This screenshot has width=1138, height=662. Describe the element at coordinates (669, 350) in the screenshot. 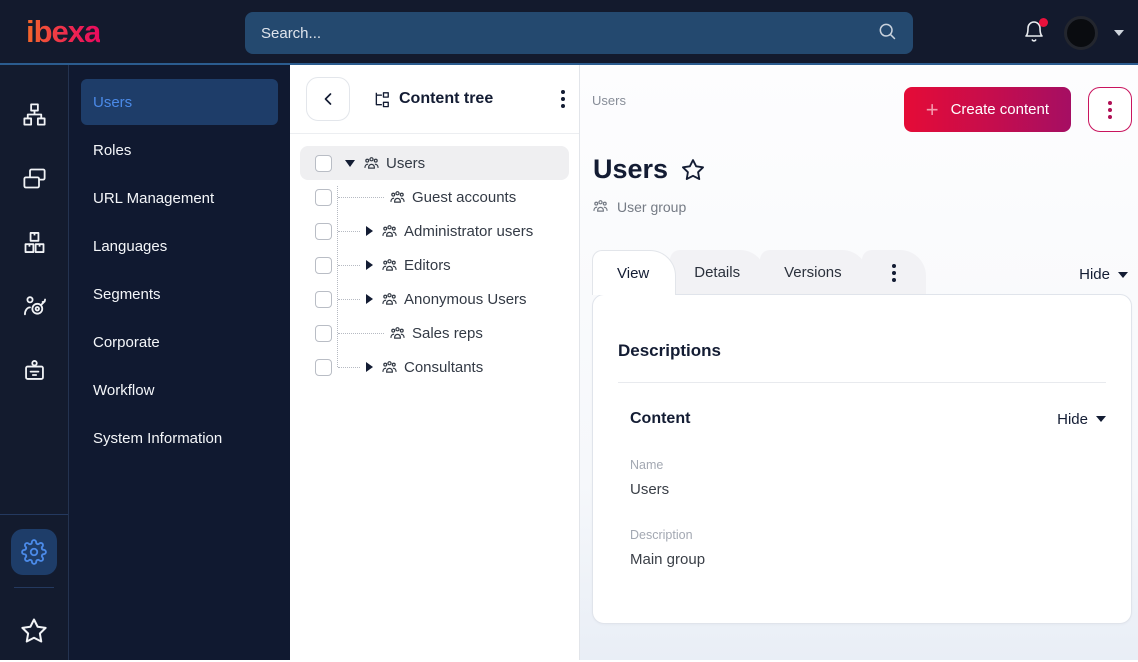

I see `descriptions-section-title: Descriptions` at that location.